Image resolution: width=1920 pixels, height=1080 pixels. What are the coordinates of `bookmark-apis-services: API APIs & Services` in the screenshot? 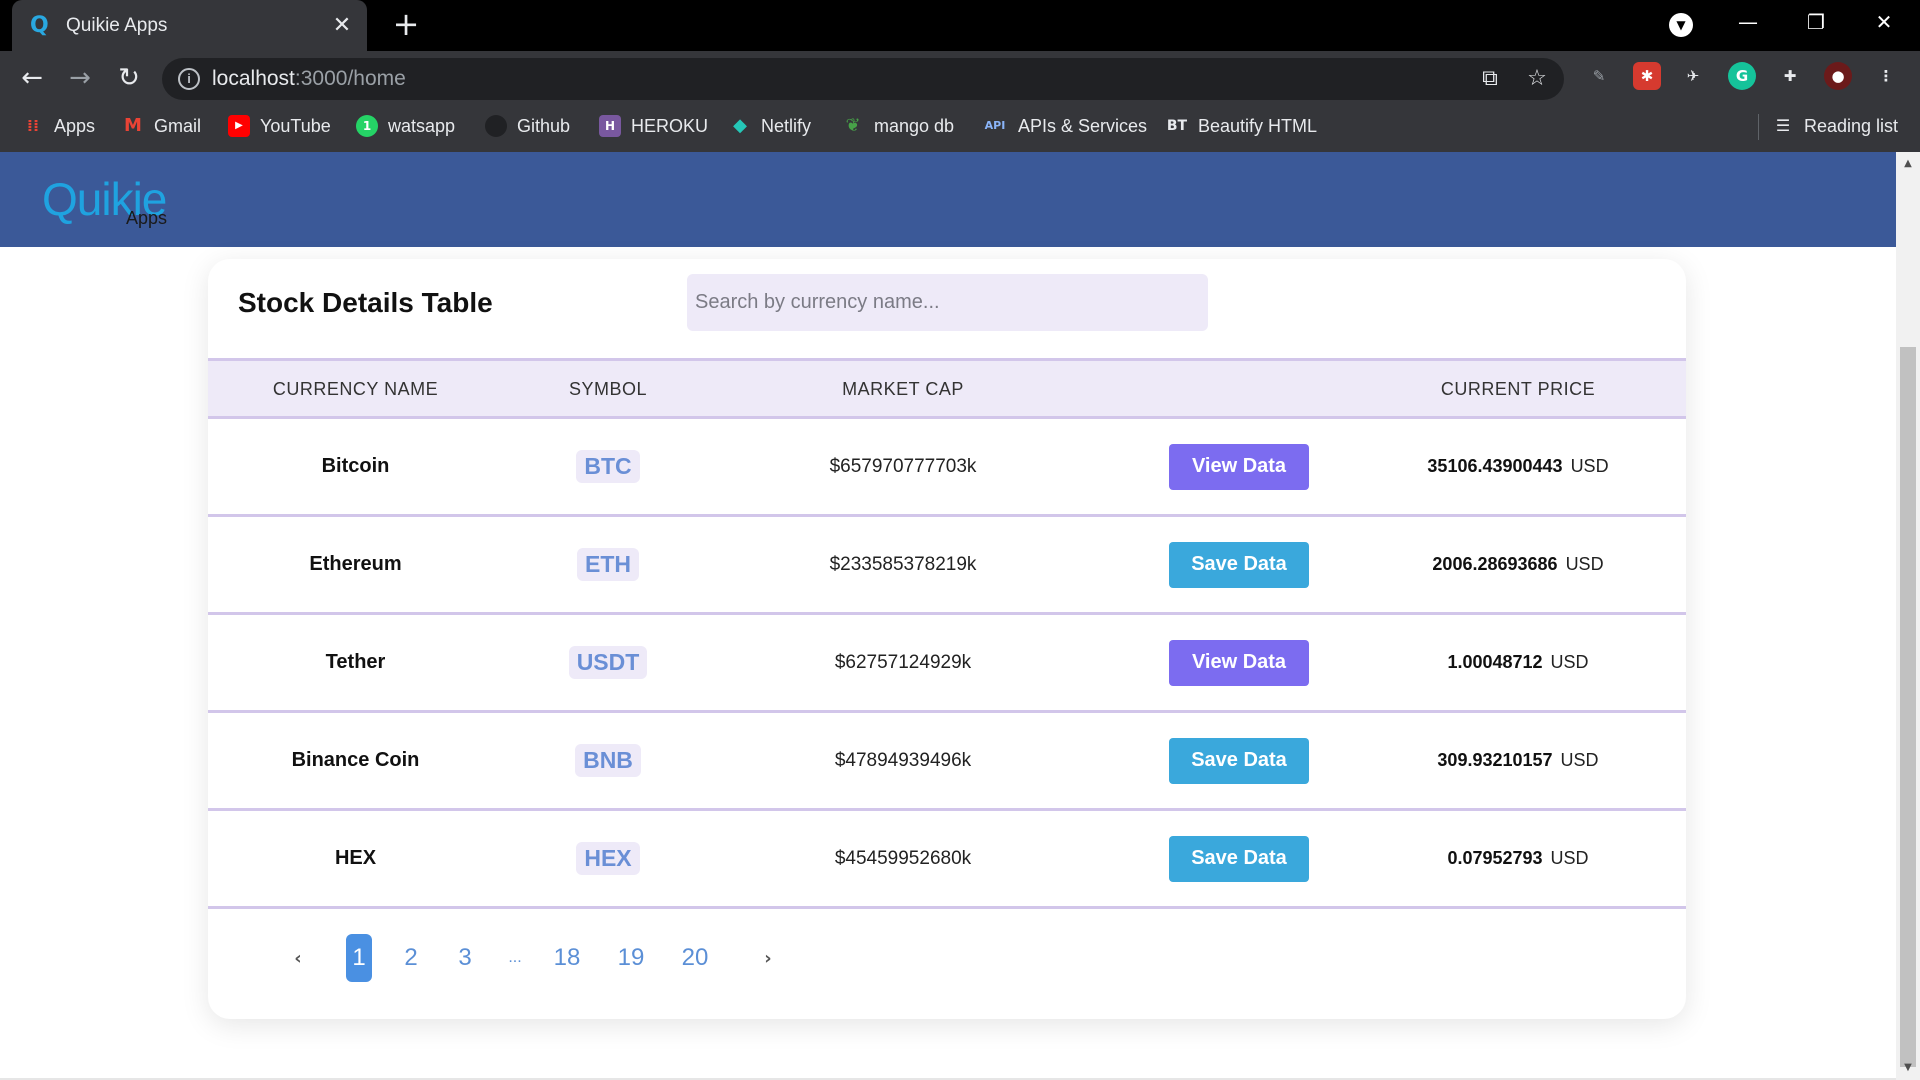 It's located at (1064, 126).